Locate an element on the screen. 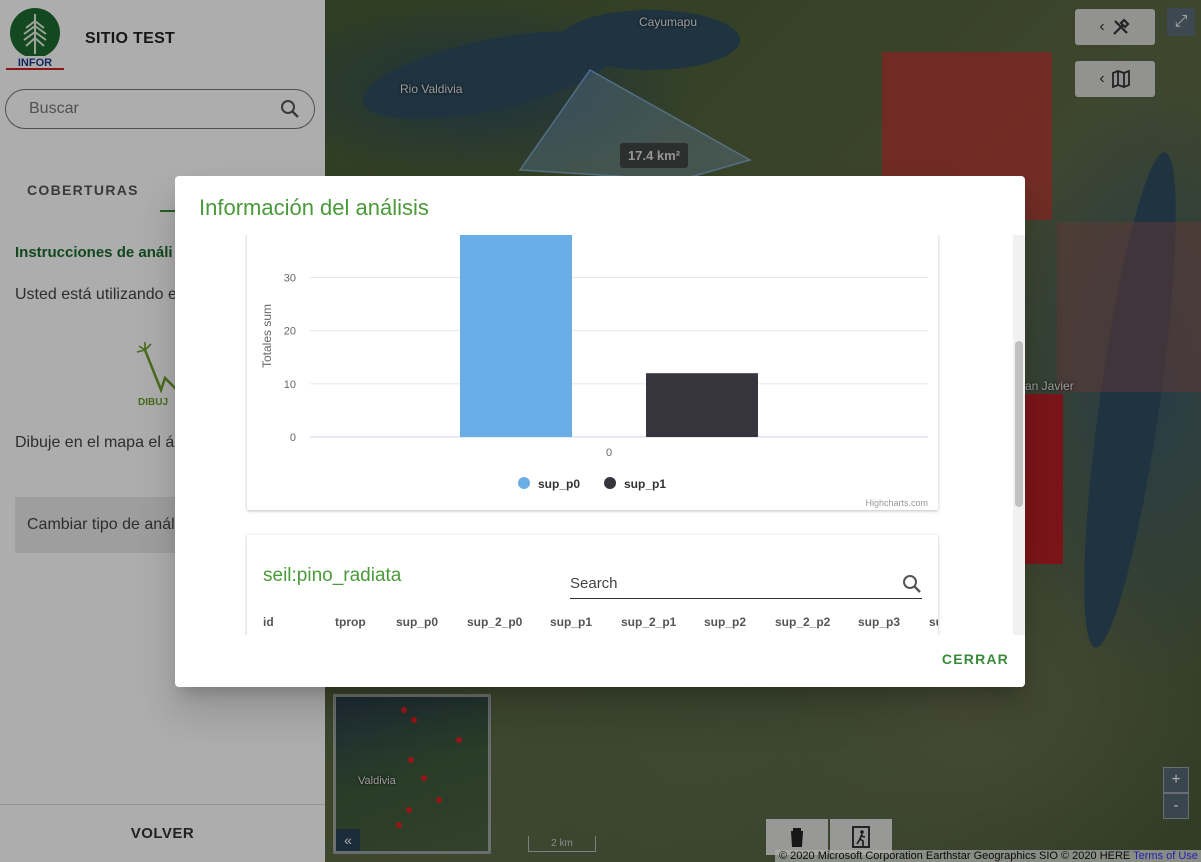 This screenshot has width=1201, height=862. dialog-actions: CERRAR is located at coordinates (600, 661).